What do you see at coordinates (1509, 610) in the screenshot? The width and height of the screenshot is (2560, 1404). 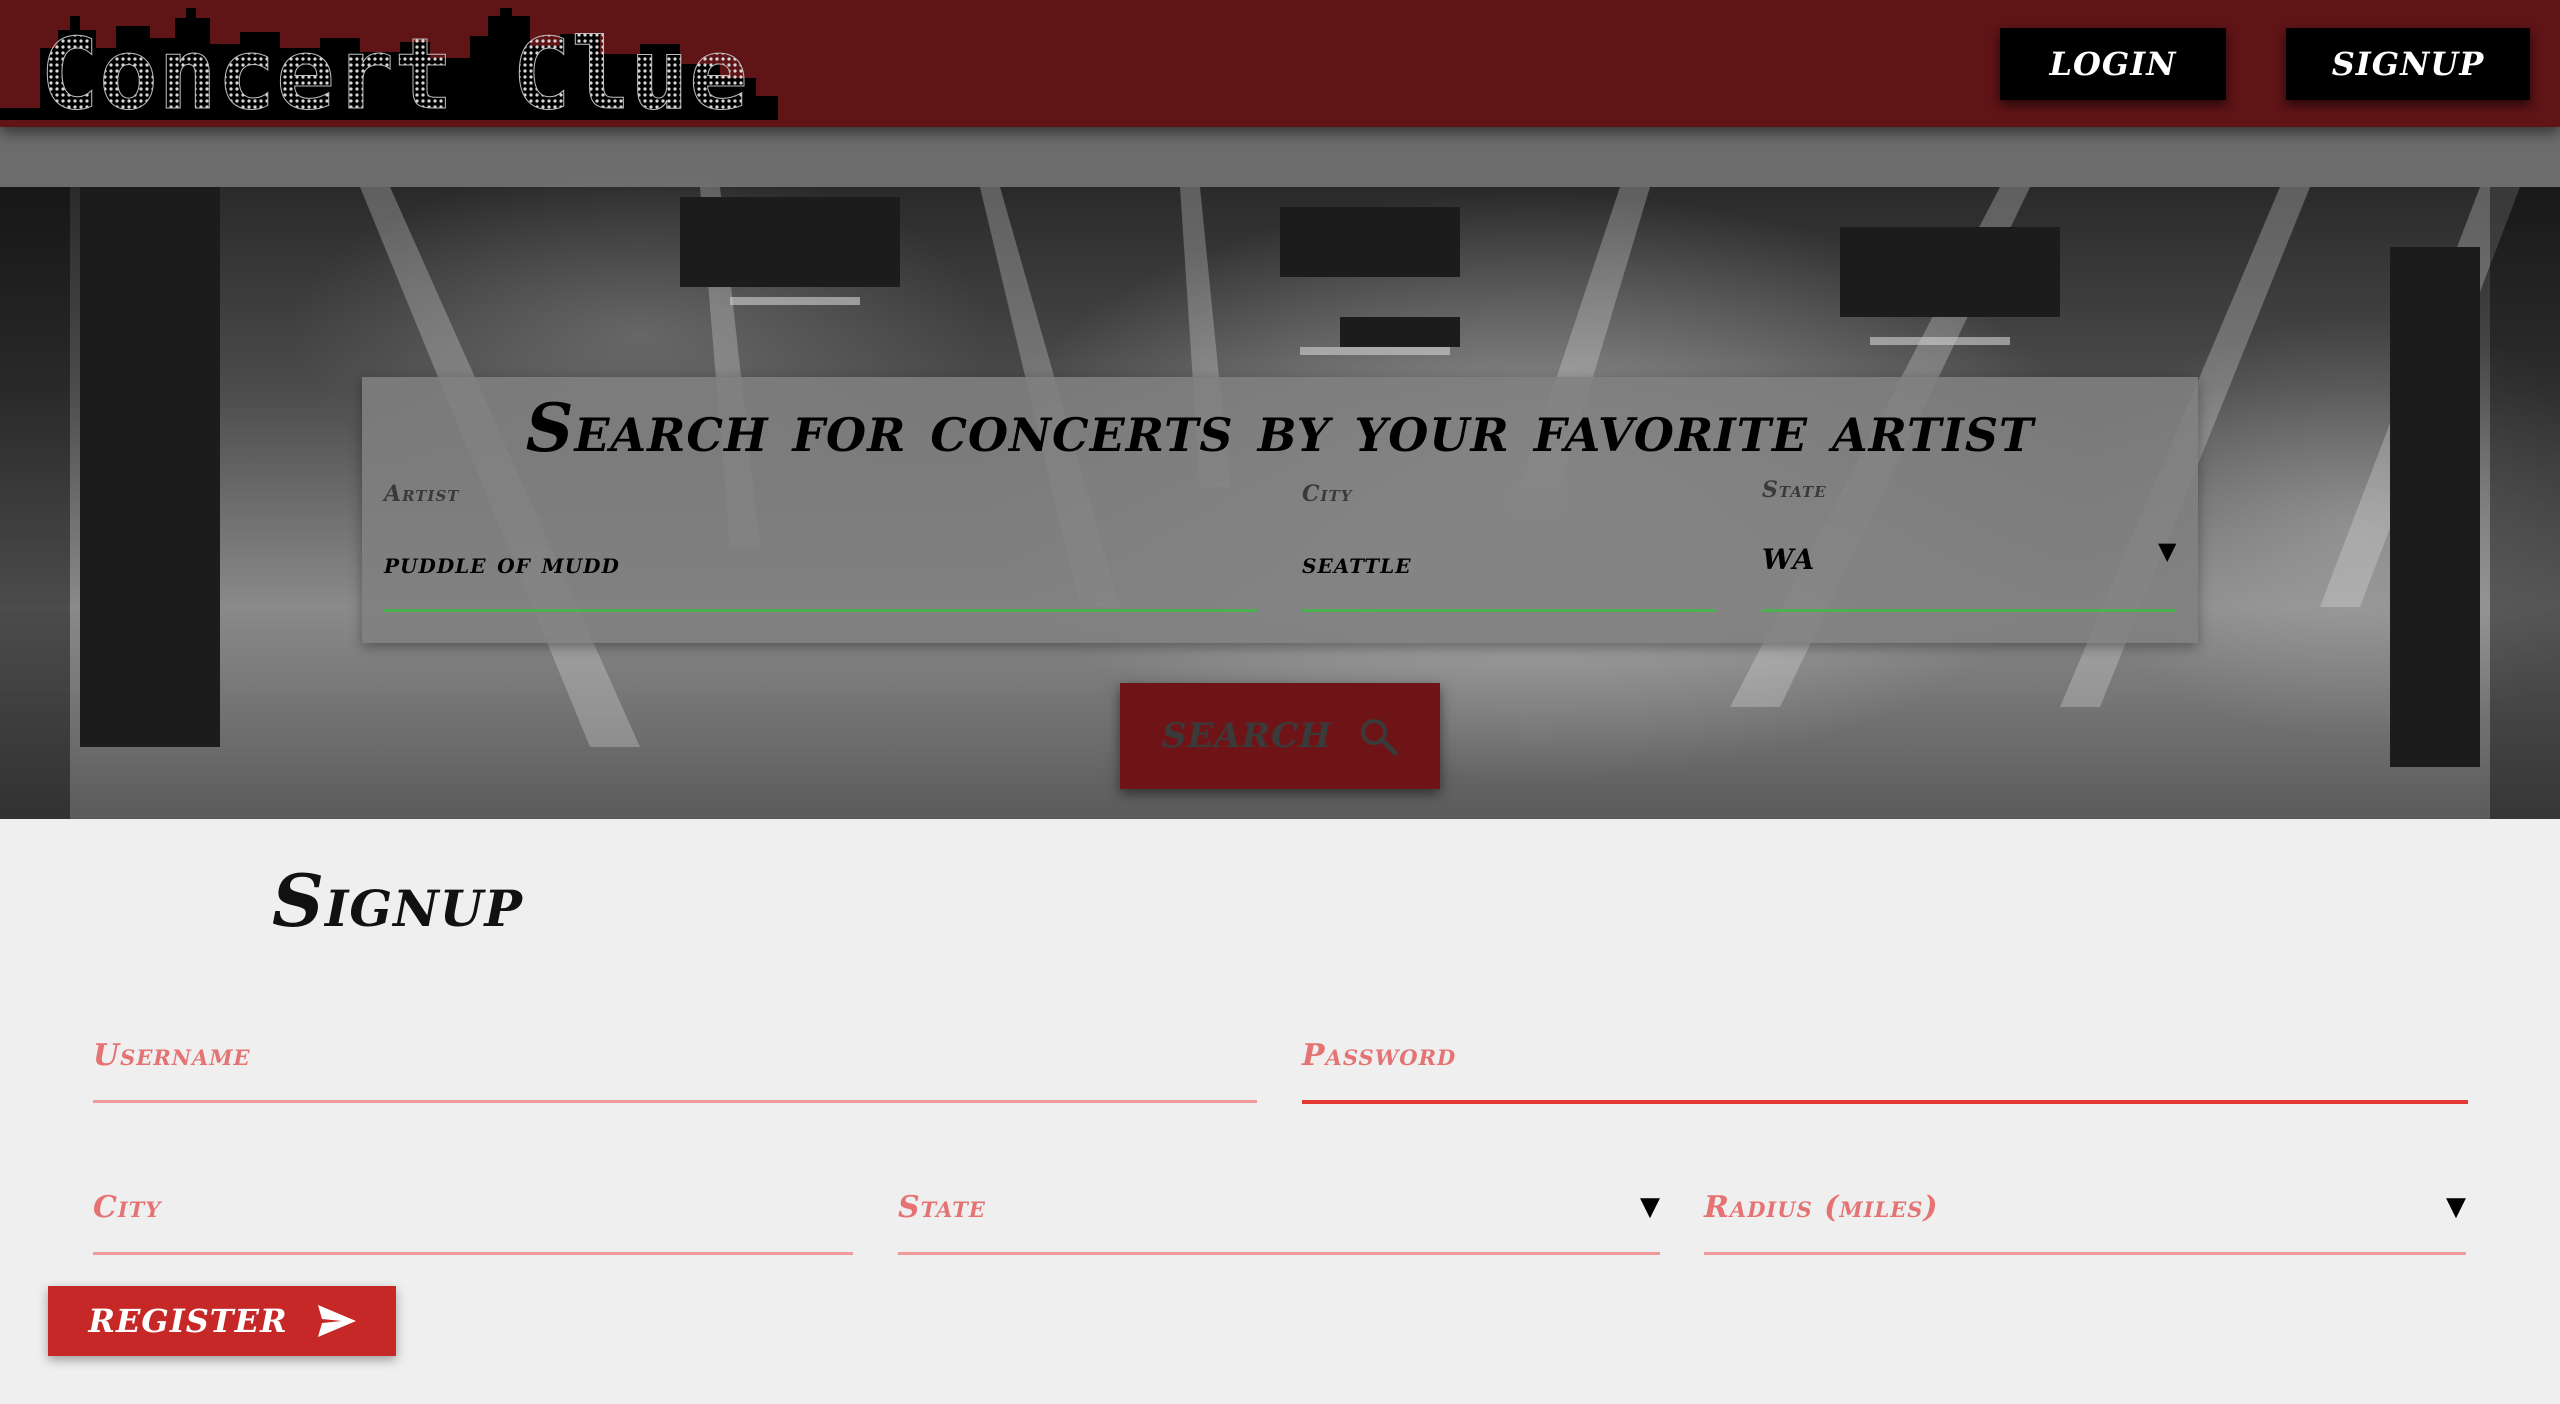 I see `city-input-underline` at bounding box center [1509, 610].